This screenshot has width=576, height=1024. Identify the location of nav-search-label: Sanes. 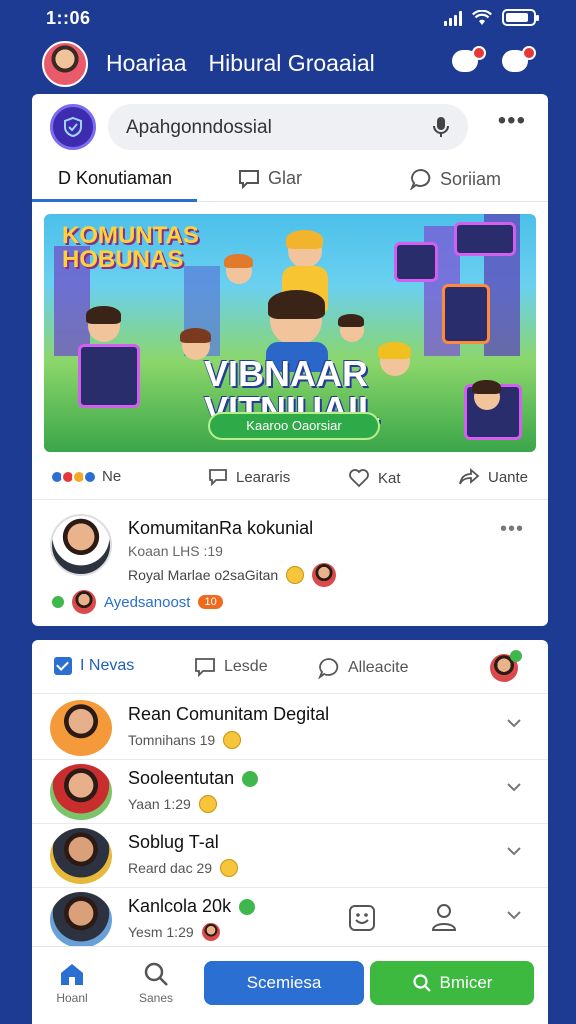
(156, 998).